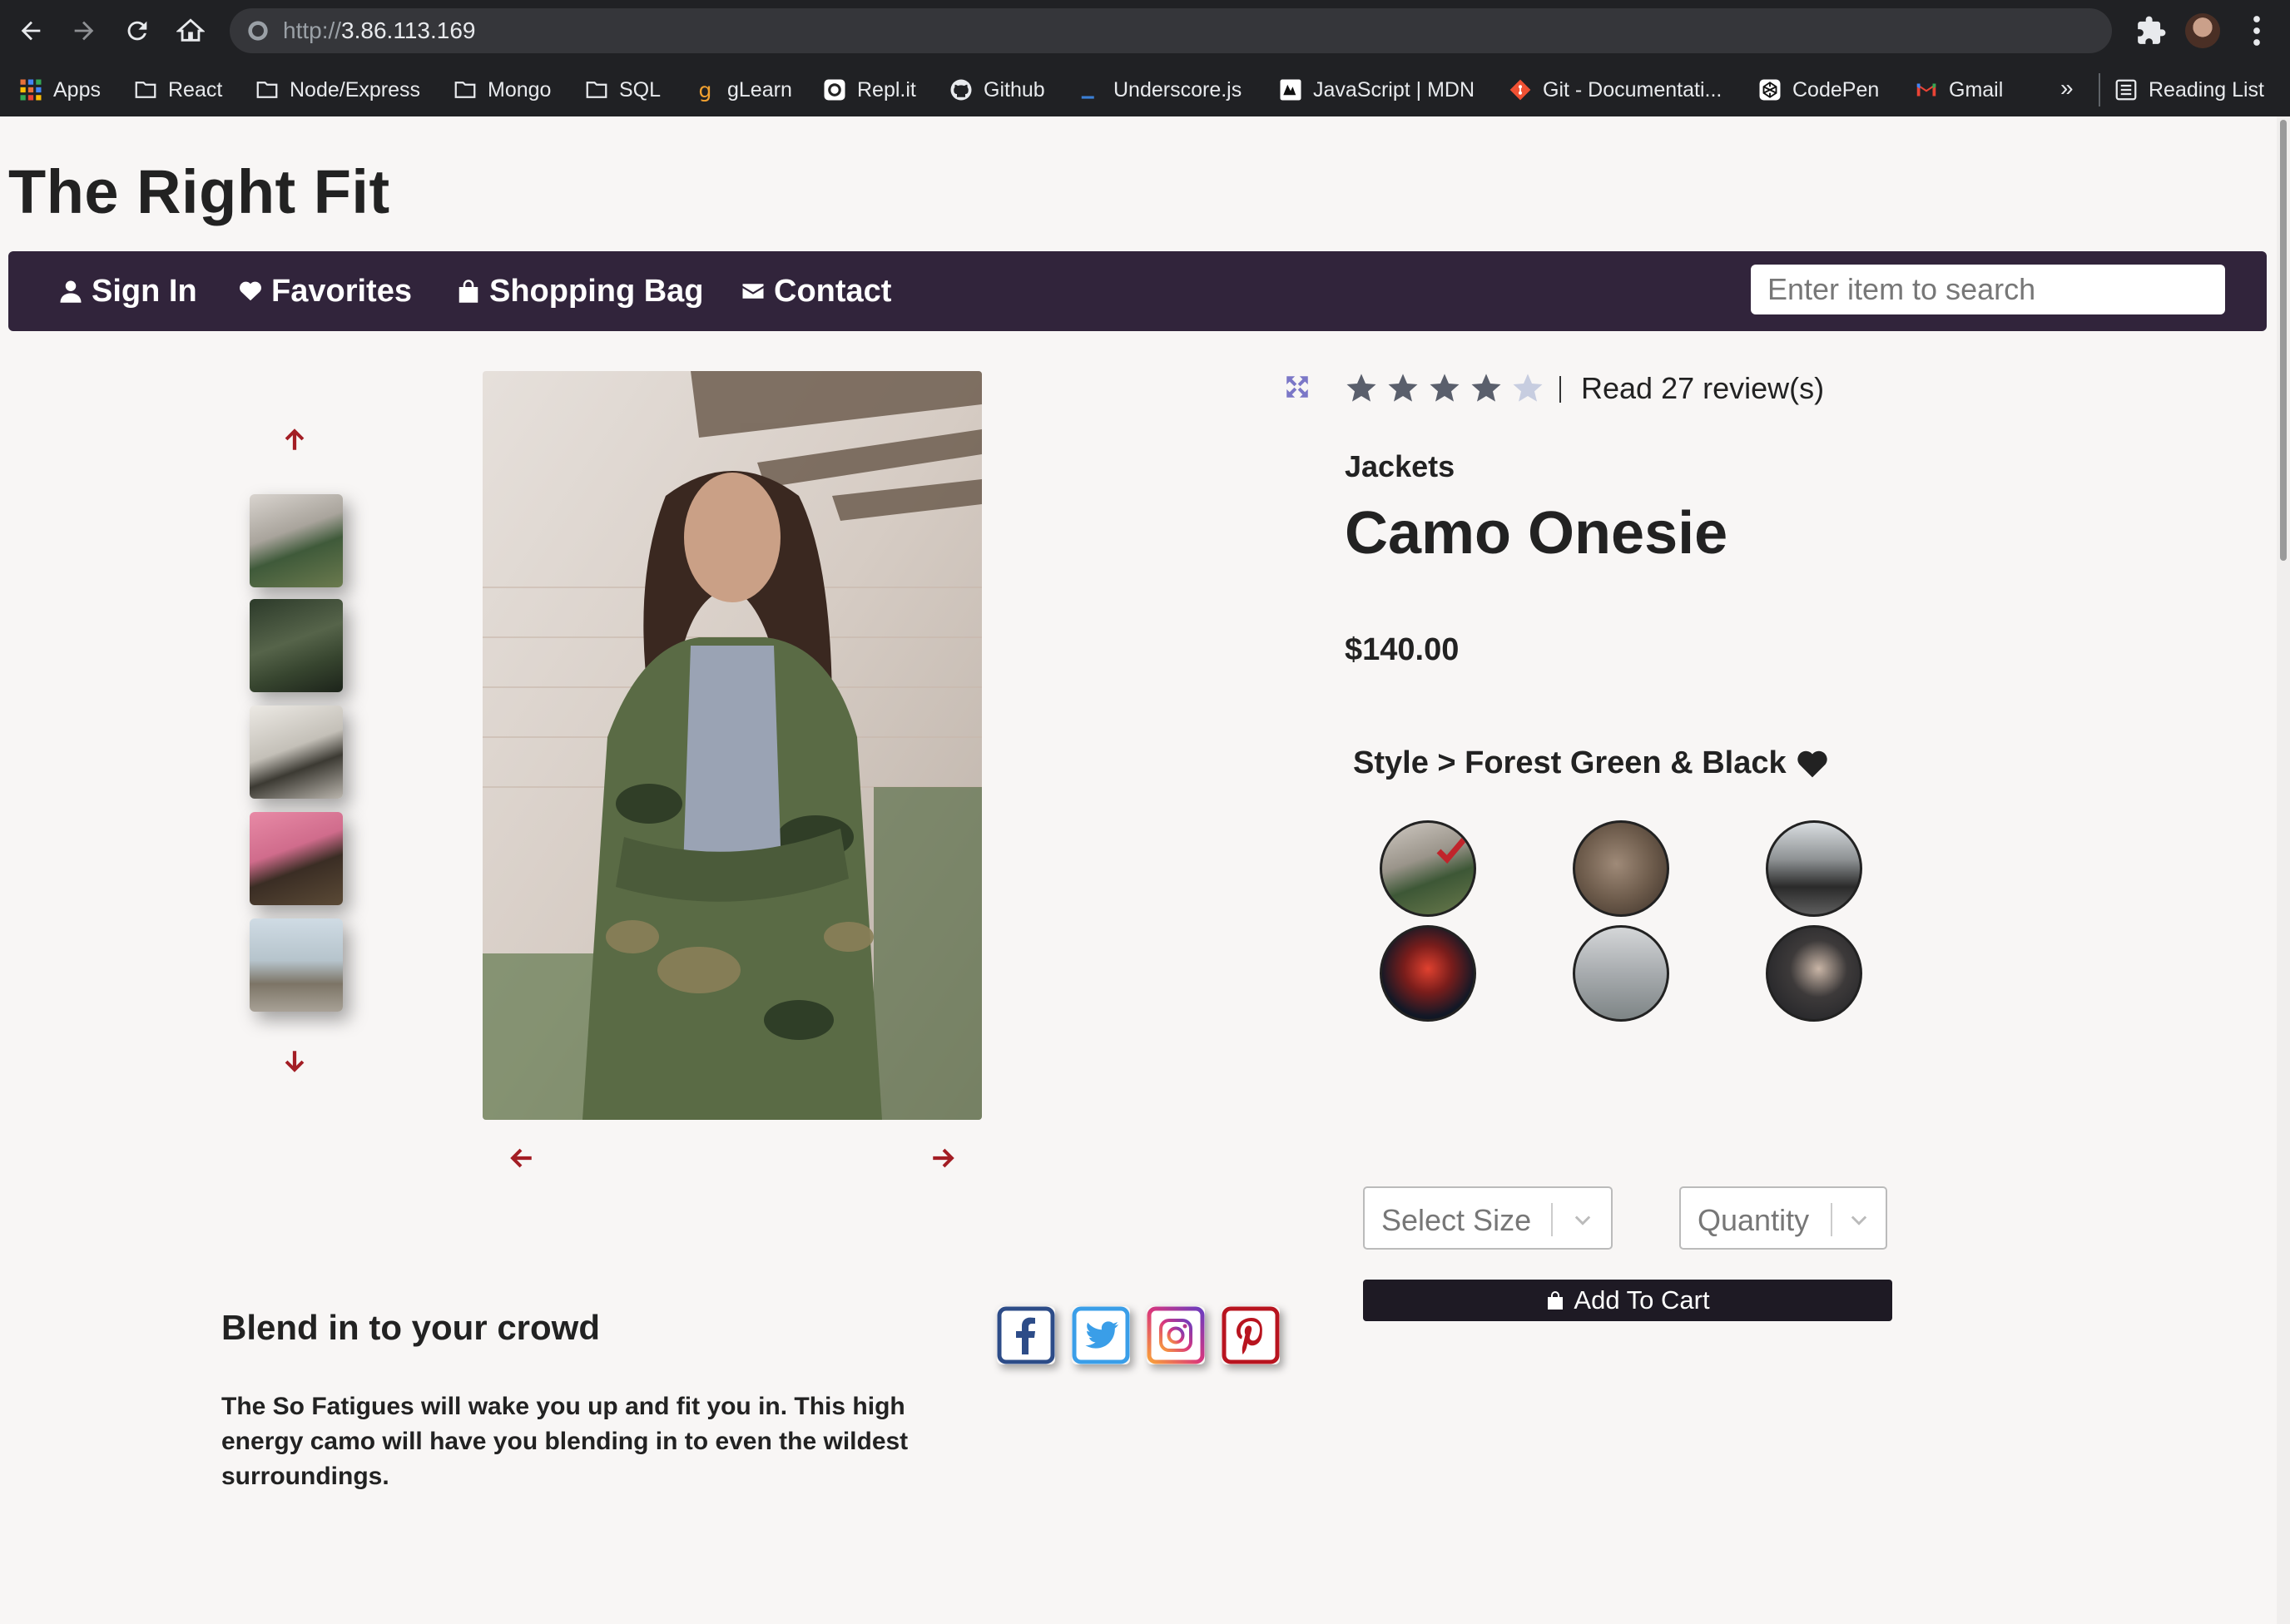 The width and height of the screenshot is (2290, 1624). I want to click on thumbnail-up-arrow-icon, so click(294, 440).